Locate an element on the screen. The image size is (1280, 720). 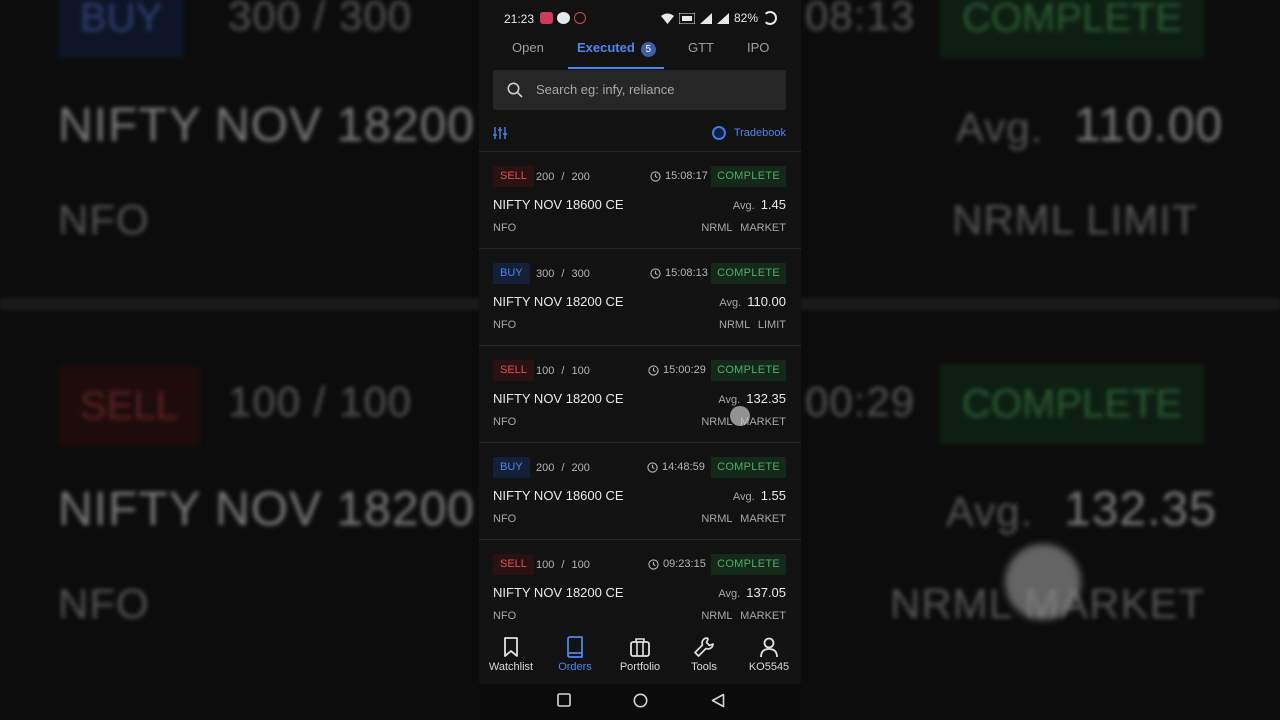
bg-complete-tag: COMPLETE is located at coordinates (1072, 29).